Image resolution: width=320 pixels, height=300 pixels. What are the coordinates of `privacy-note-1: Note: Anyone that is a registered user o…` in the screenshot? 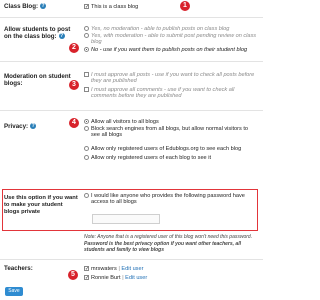 It's located at (168, 237).